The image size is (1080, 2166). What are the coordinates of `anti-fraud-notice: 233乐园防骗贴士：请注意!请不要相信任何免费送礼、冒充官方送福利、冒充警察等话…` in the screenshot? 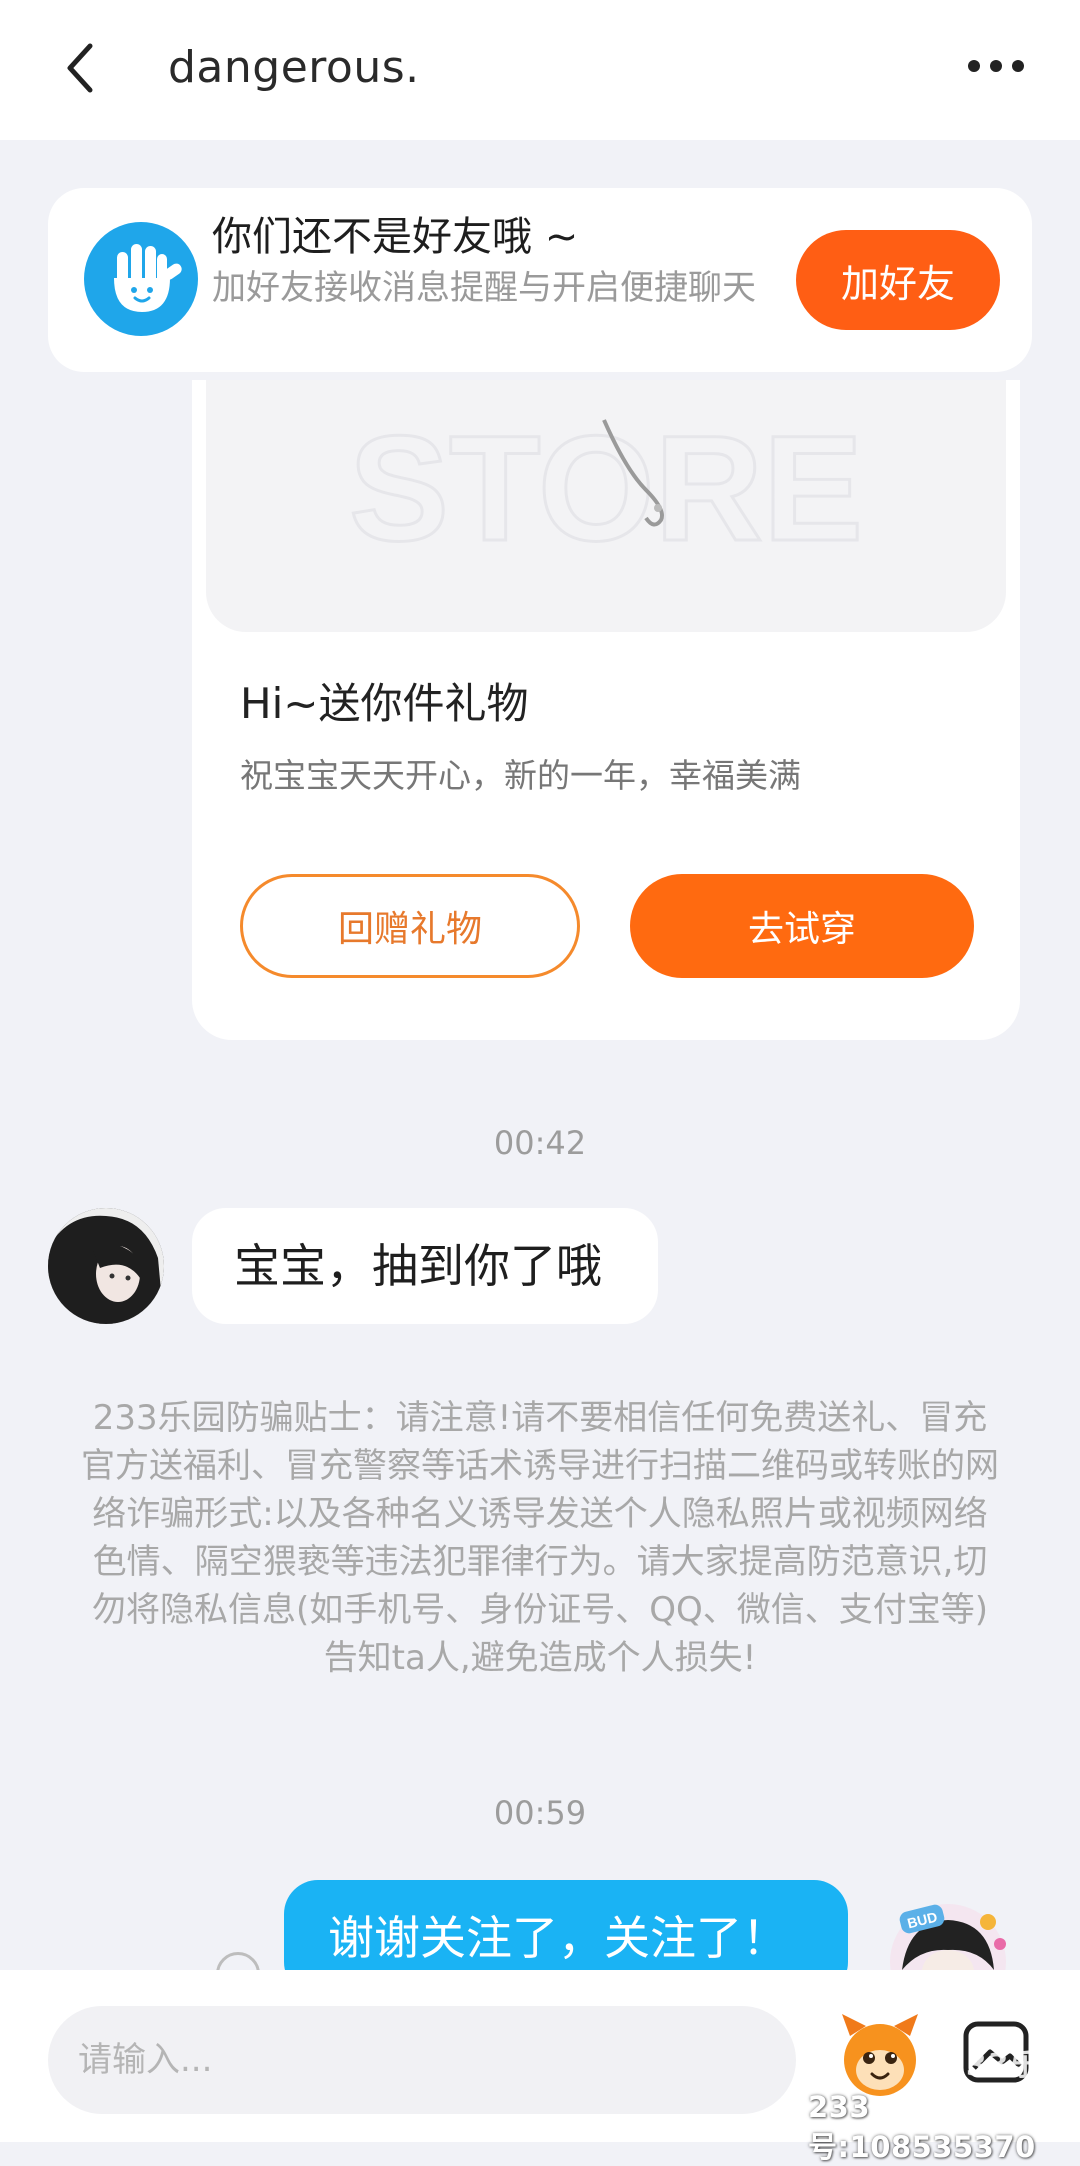 It's located at (540, 1538).